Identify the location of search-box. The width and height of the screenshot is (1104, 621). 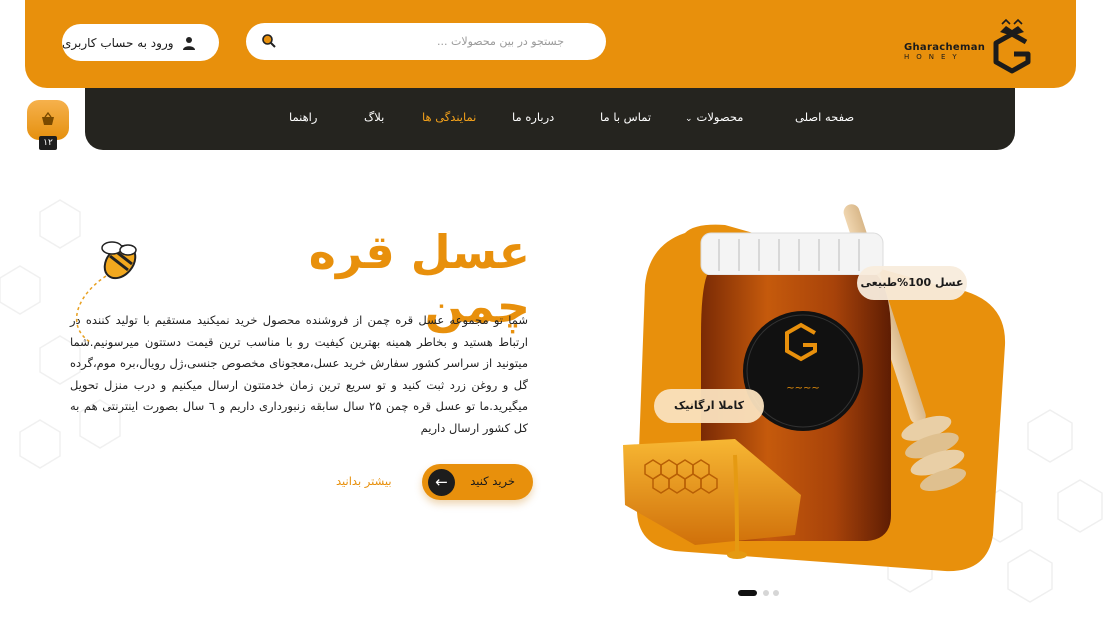
(426, 41).